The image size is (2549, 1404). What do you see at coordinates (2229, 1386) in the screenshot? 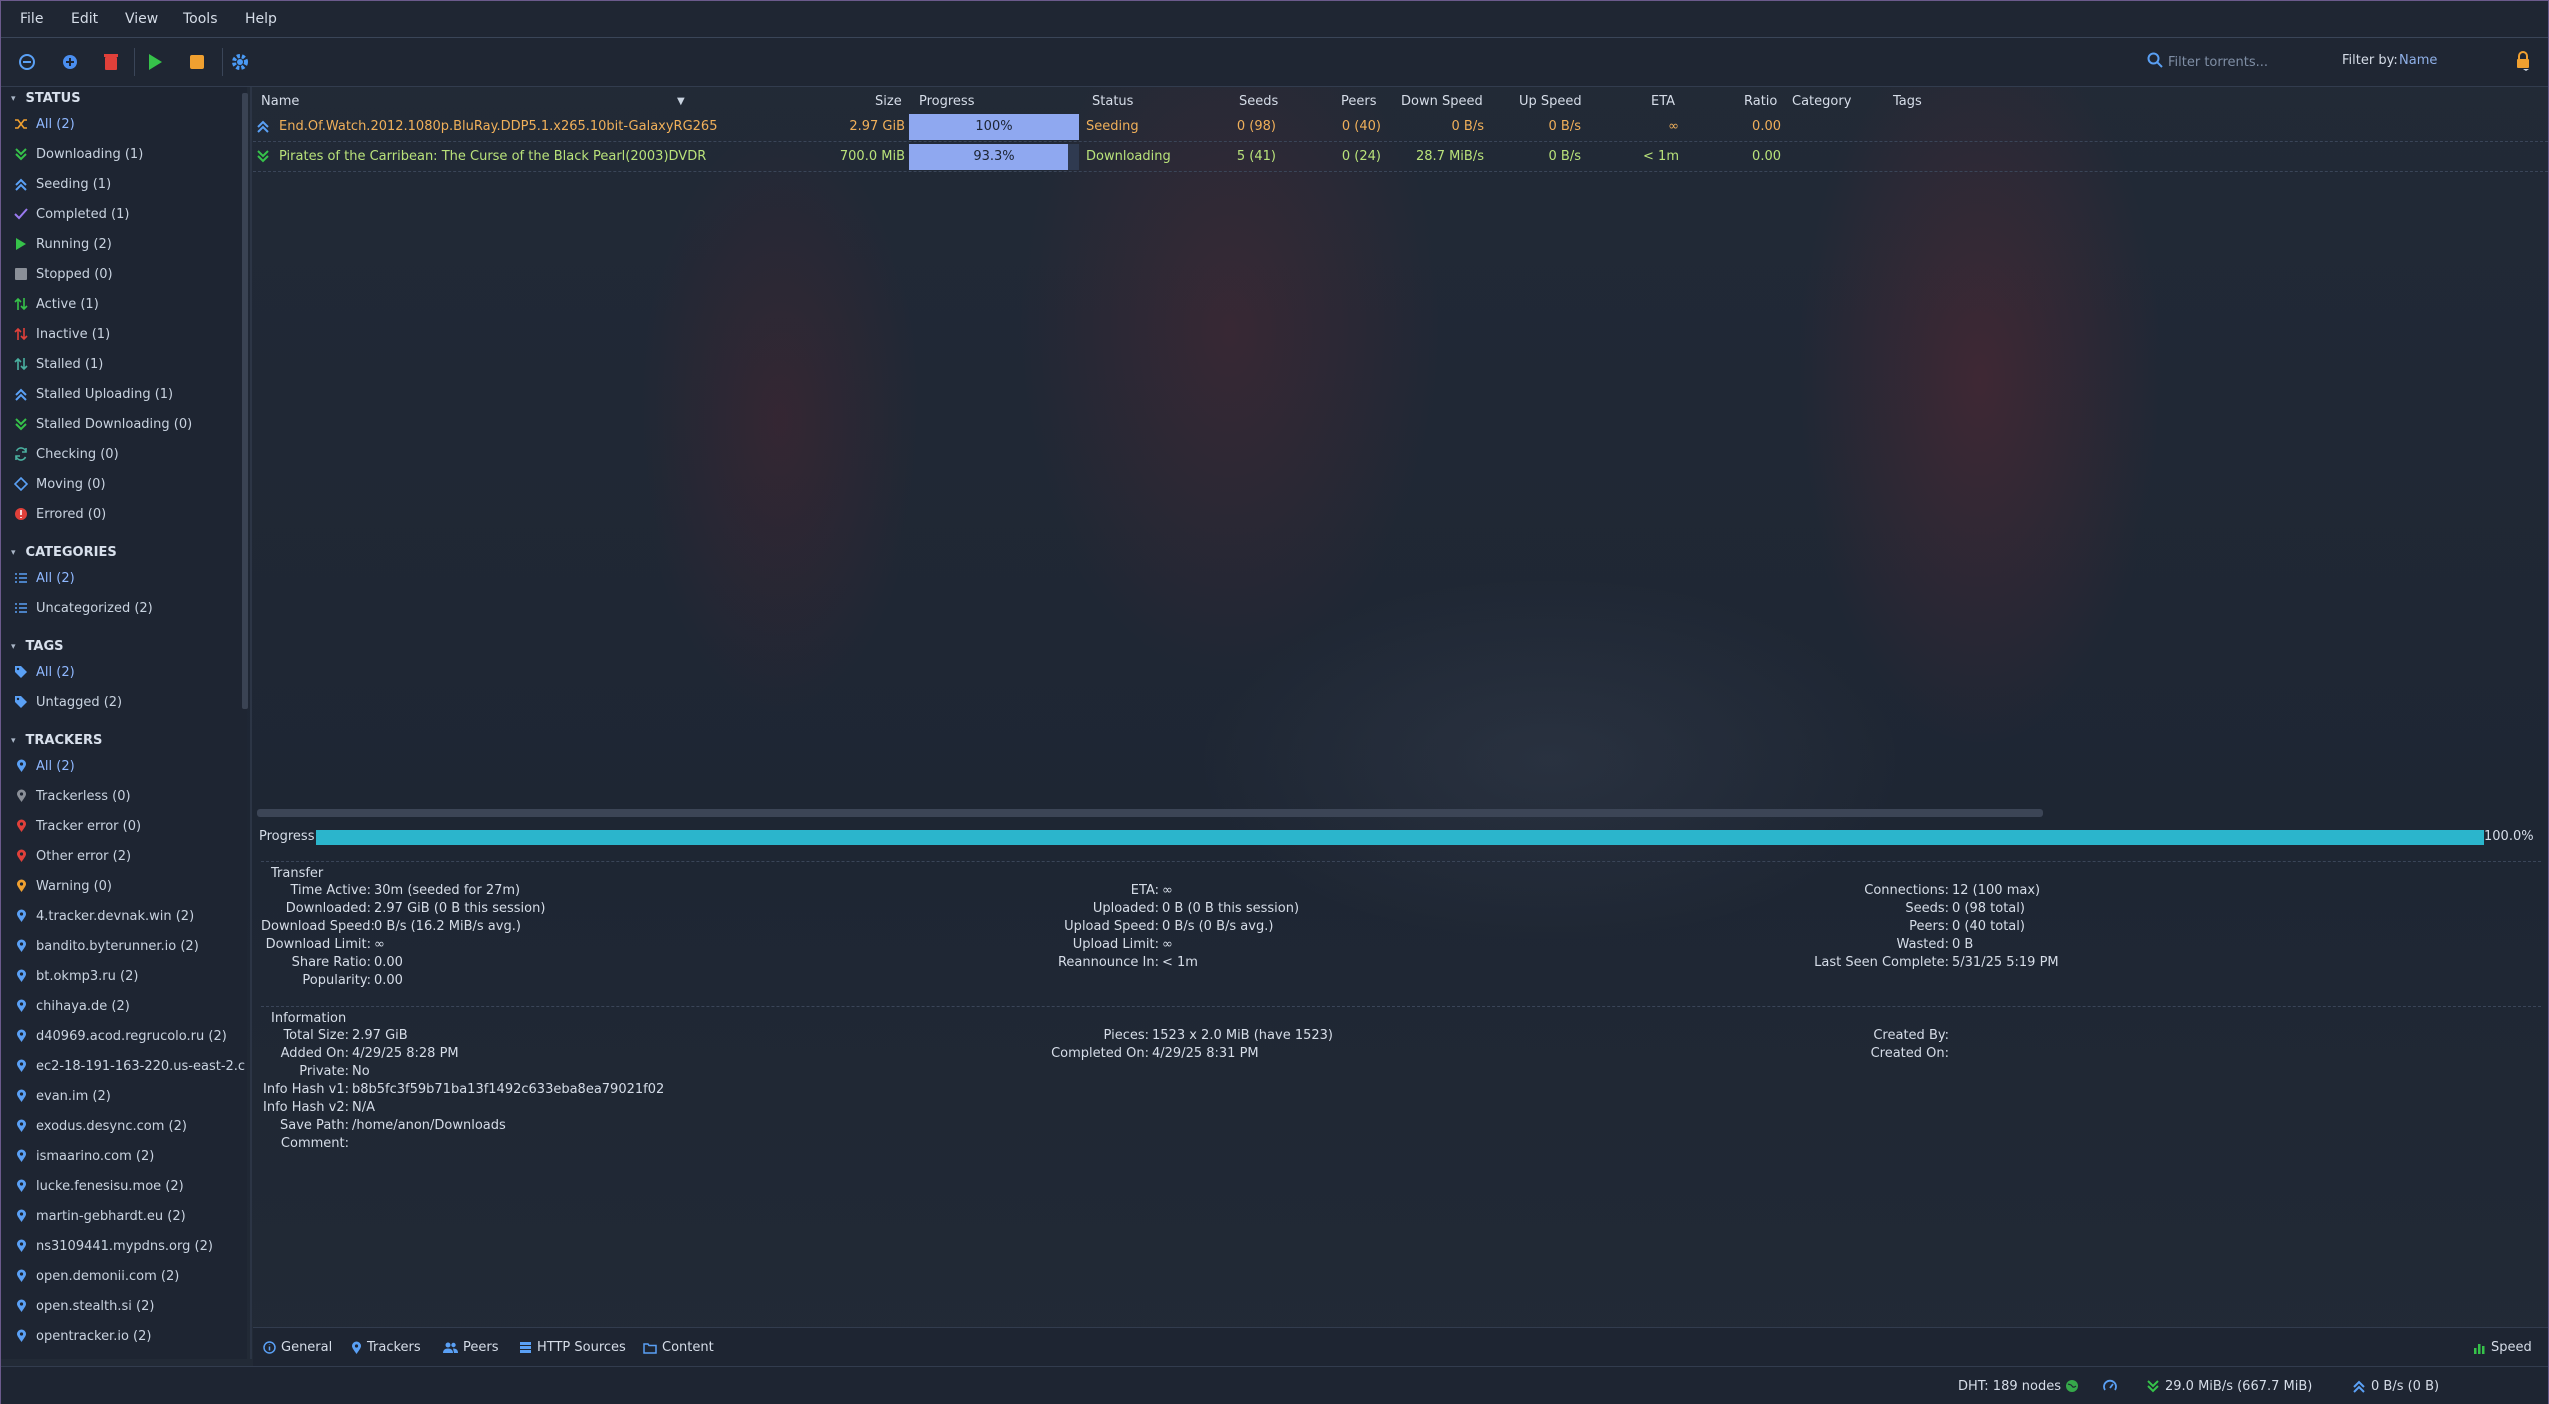
I see `download-speed-status: 29.0 MiB/s (667.7 MiB)` at bounding box center [2229, 1386].